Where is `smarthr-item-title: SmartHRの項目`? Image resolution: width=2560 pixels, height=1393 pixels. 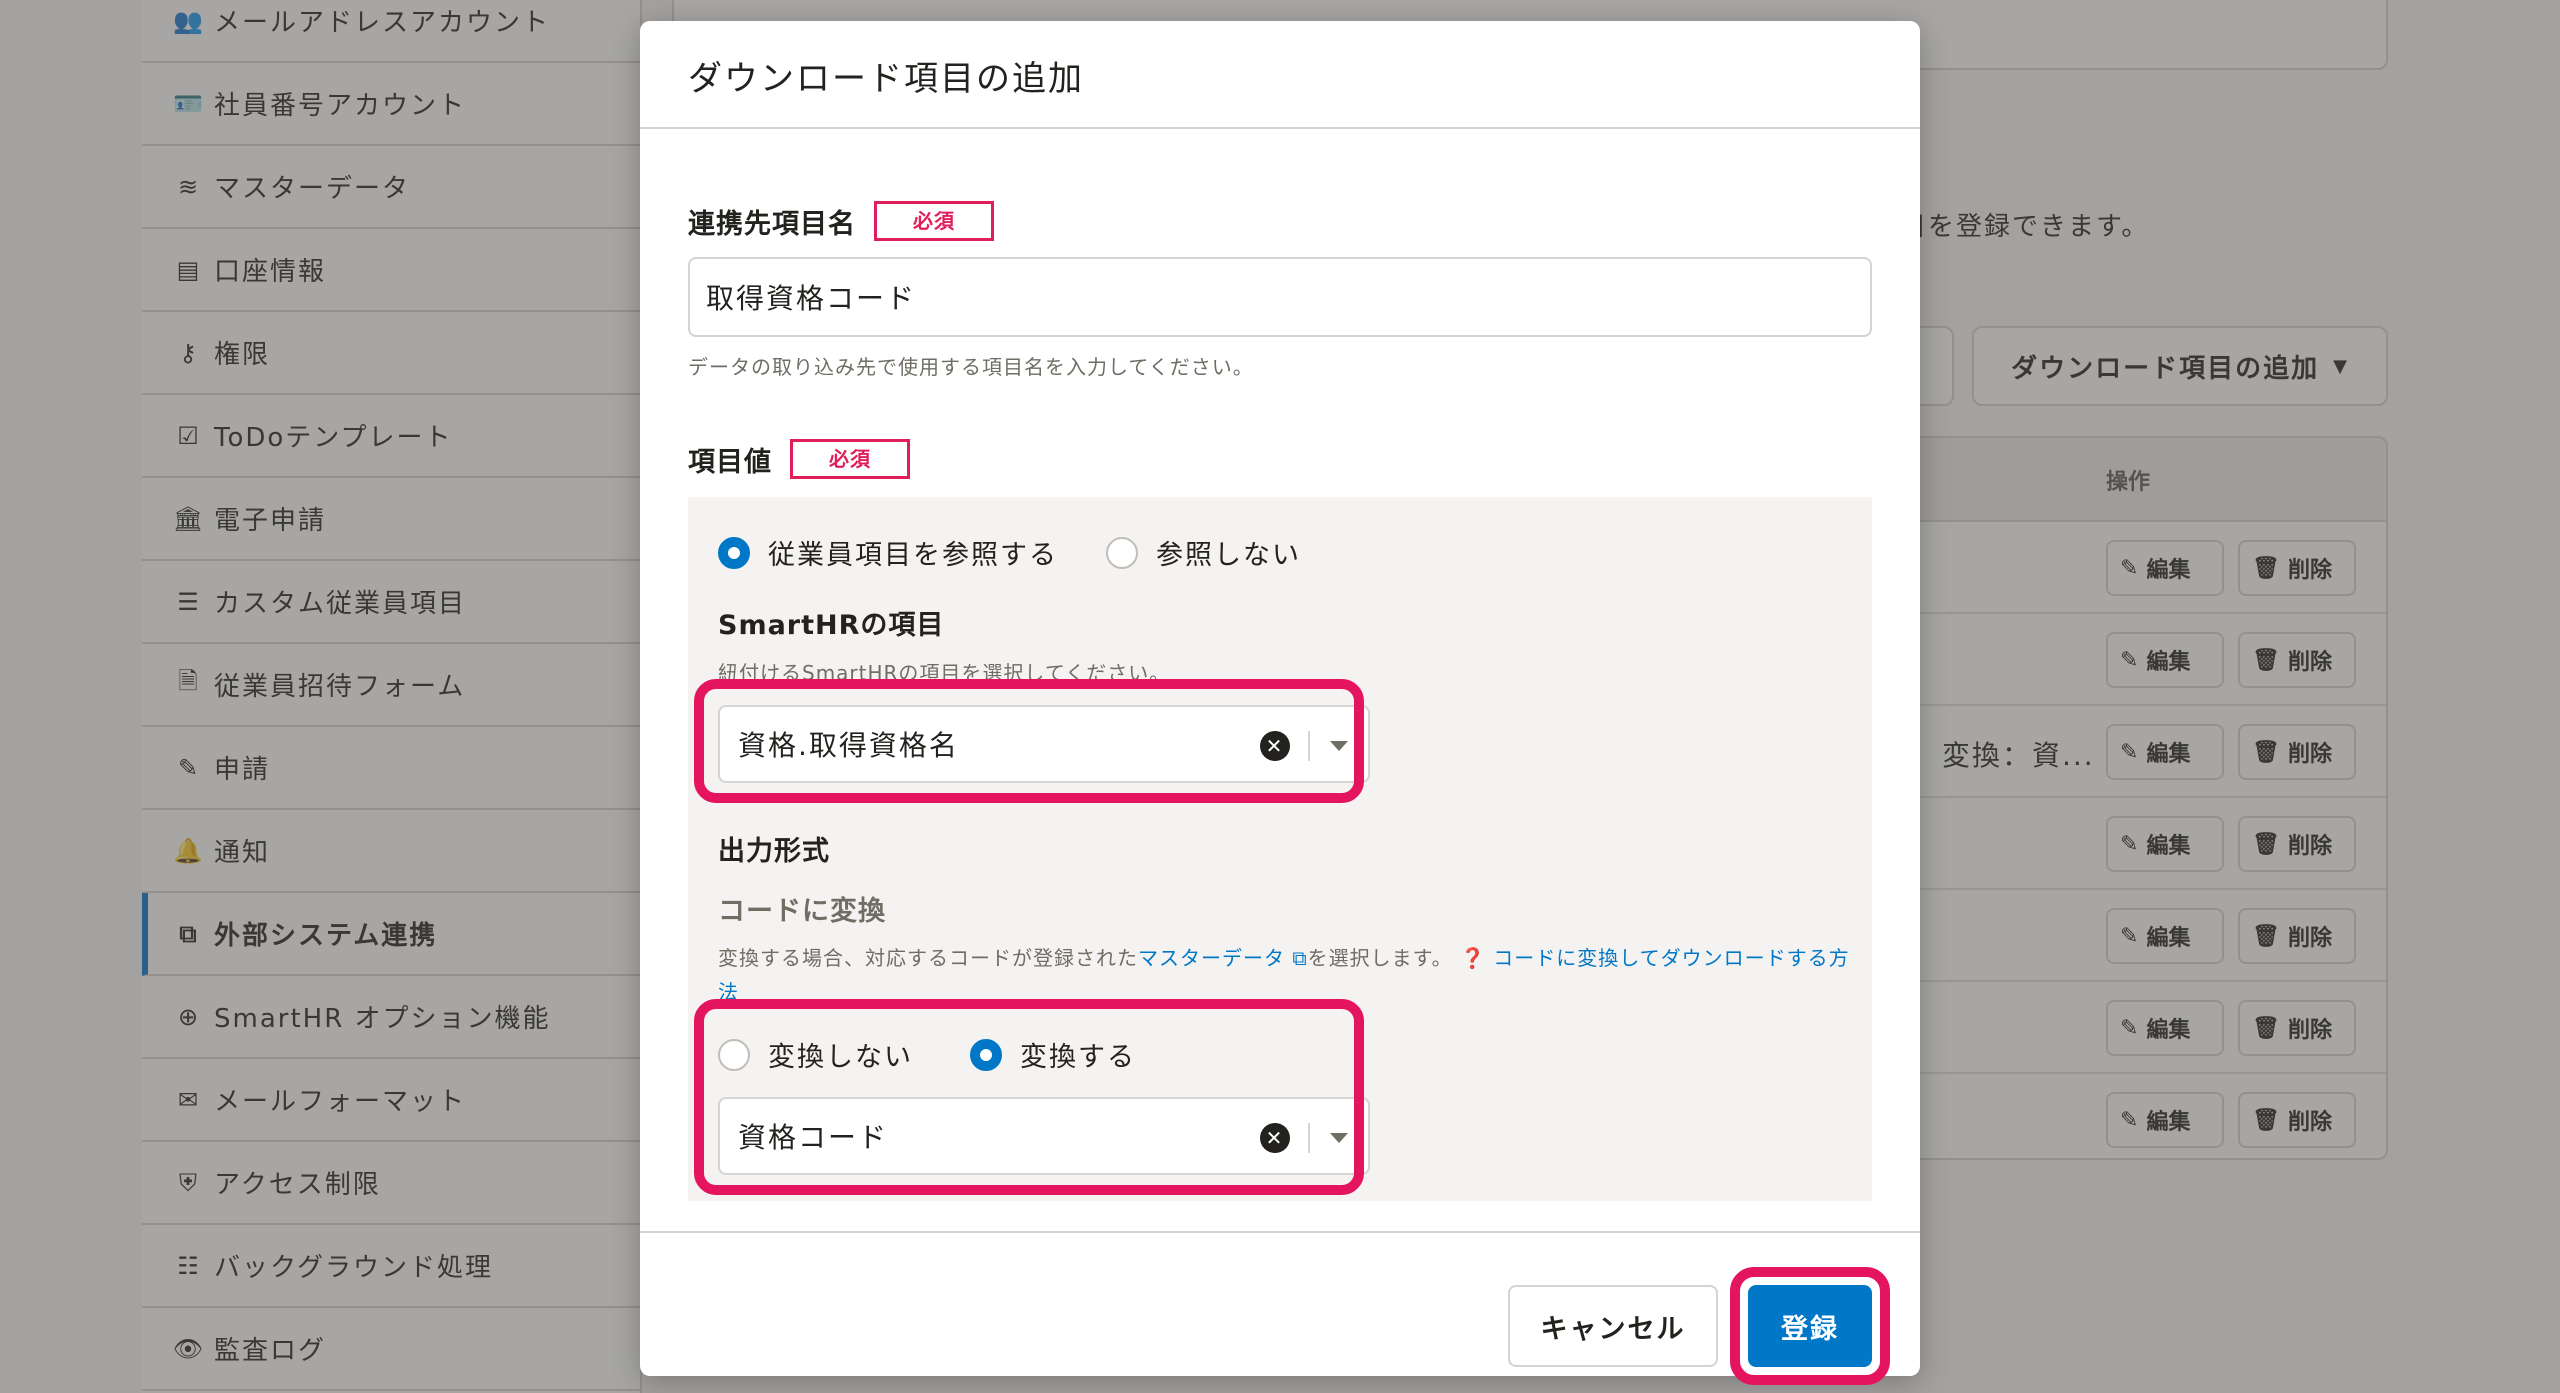 smarthr-item-title: SmartHRの項目 is located at coordinates (831, 625).